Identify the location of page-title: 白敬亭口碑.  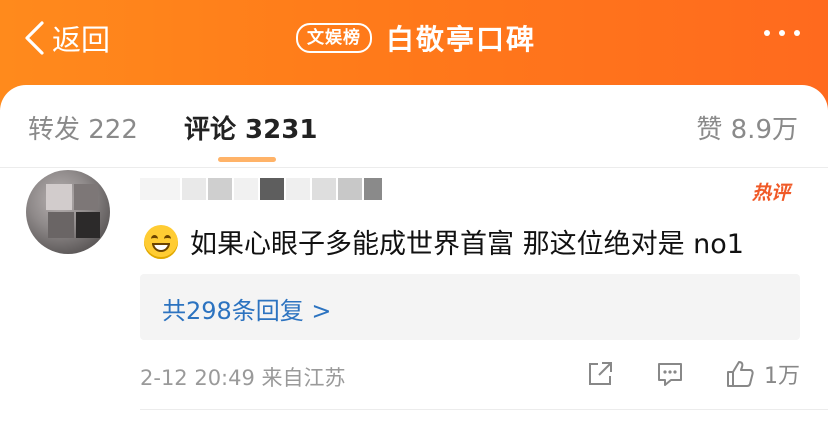
(461, 39).